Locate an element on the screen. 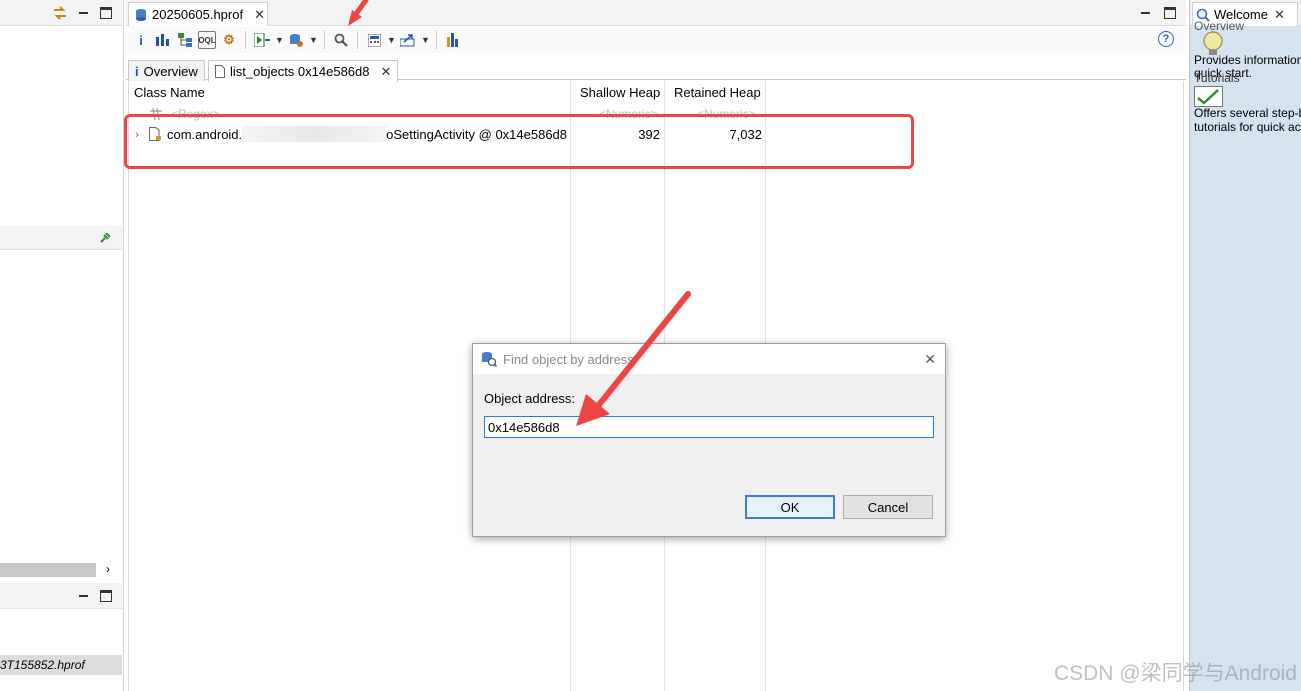 Image resolution: width=1301 pixels, height=691 pixels. settings-icon: ⚙ is located at coordinates (229, 40).